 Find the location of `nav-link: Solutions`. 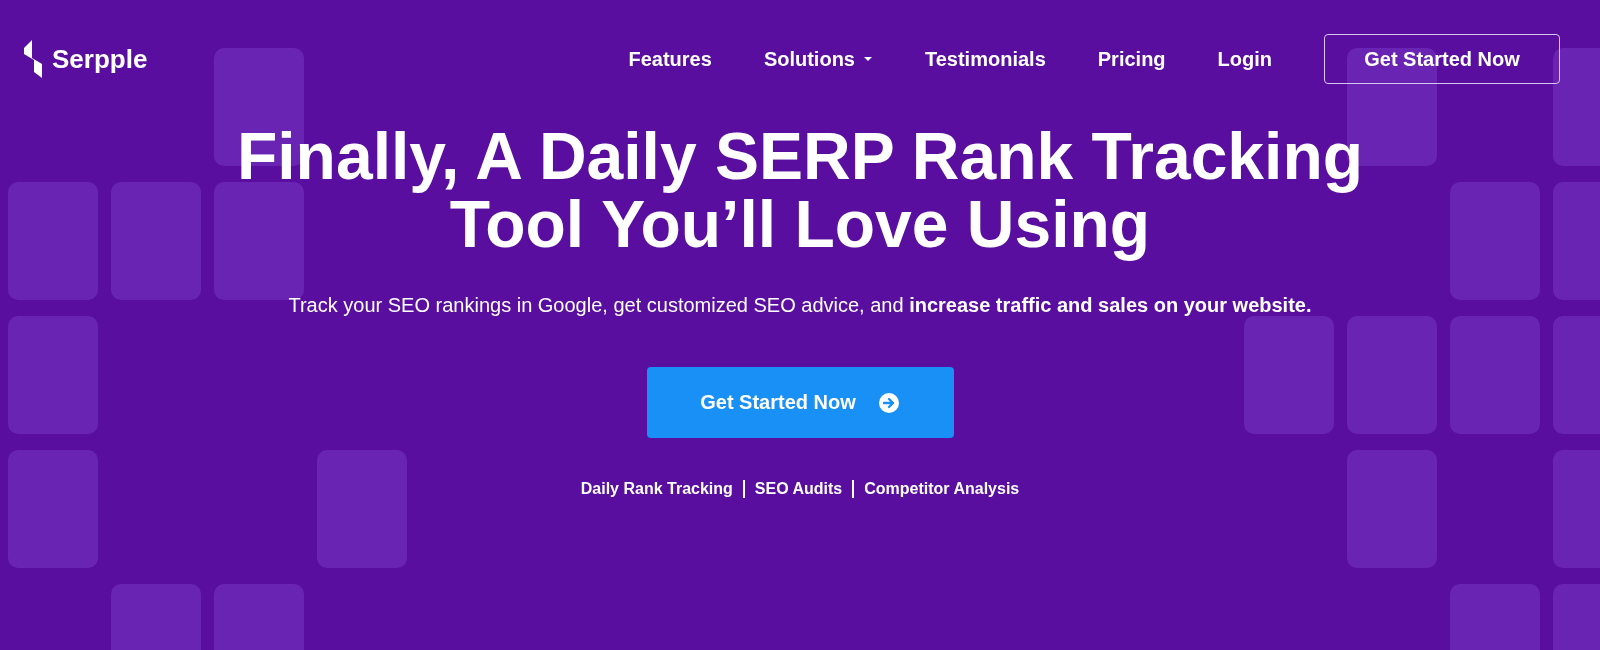

nav-link: Solutions is located at coordinates (818, 59).